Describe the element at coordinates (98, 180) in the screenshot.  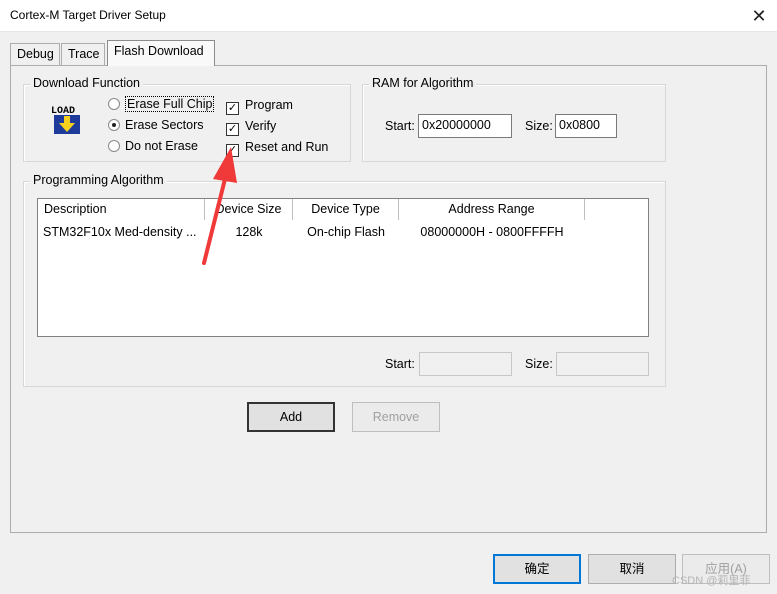
I see `programming-algorithm-title: Programming Algorithm` at that location.